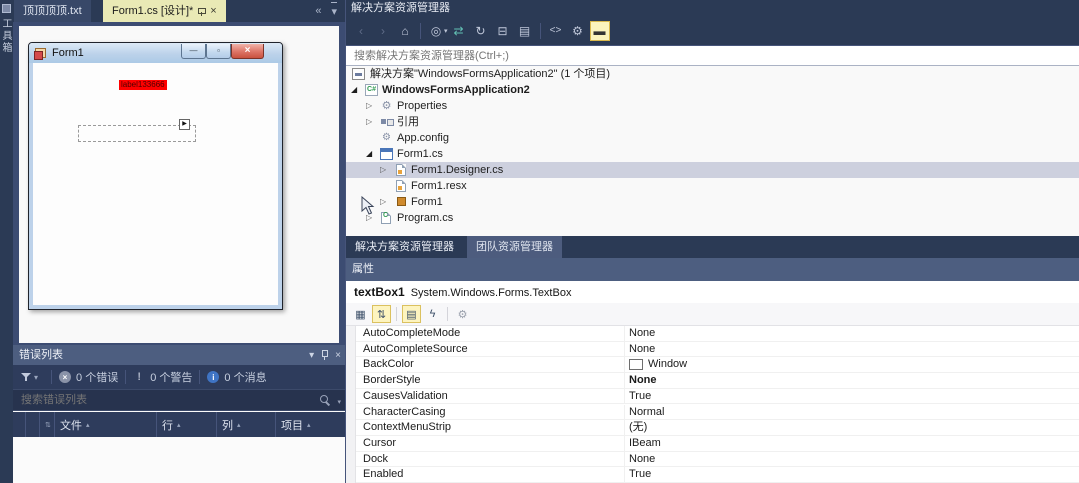  What do you see at coordinates (164, 11) in the screenshot?
I see `tab-form1-designer: Form1.cs [设计]* ×` at bounding box center [164, 11].